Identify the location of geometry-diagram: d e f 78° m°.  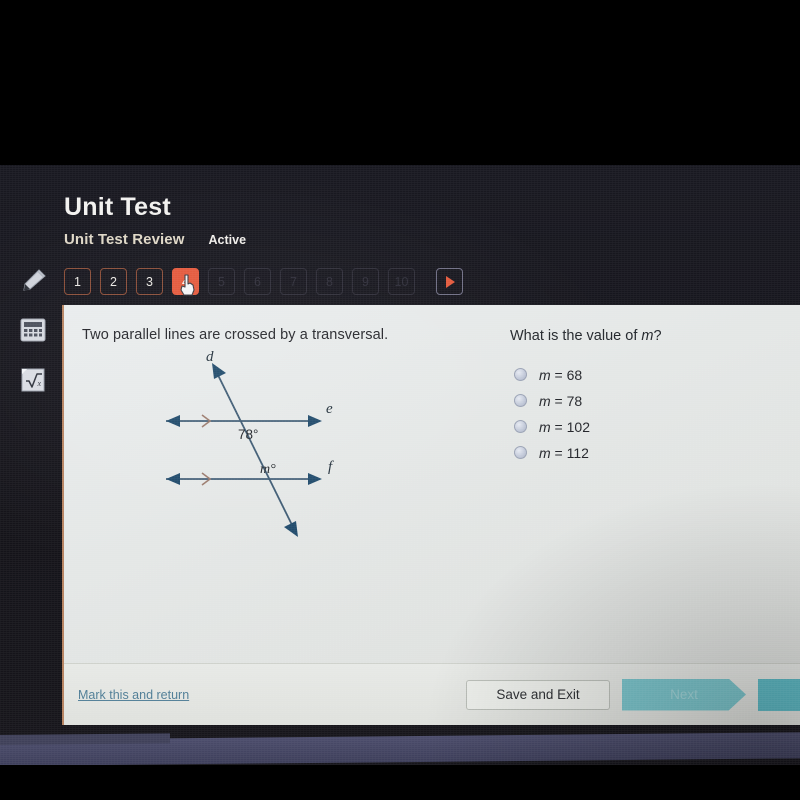
(267, 449).